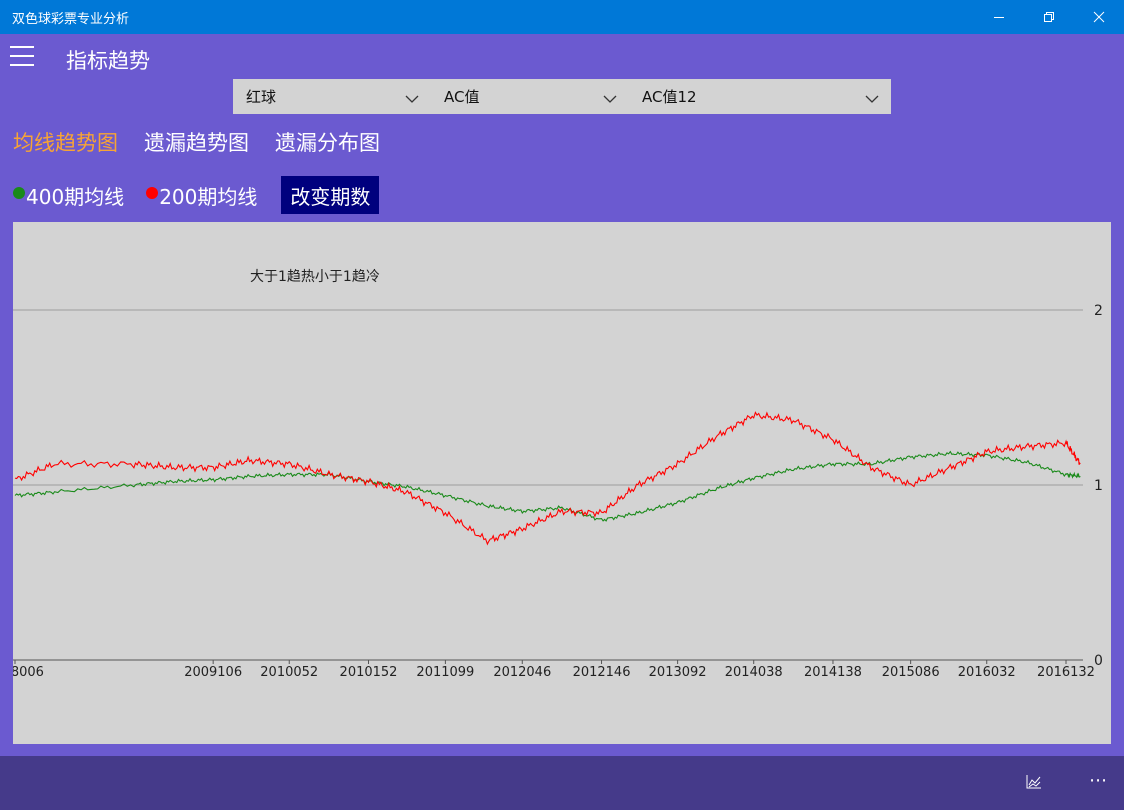 The height and width of the screenshot is (810, 1124). I want to click on change-period-button: 改变期数, so click(330, 195).